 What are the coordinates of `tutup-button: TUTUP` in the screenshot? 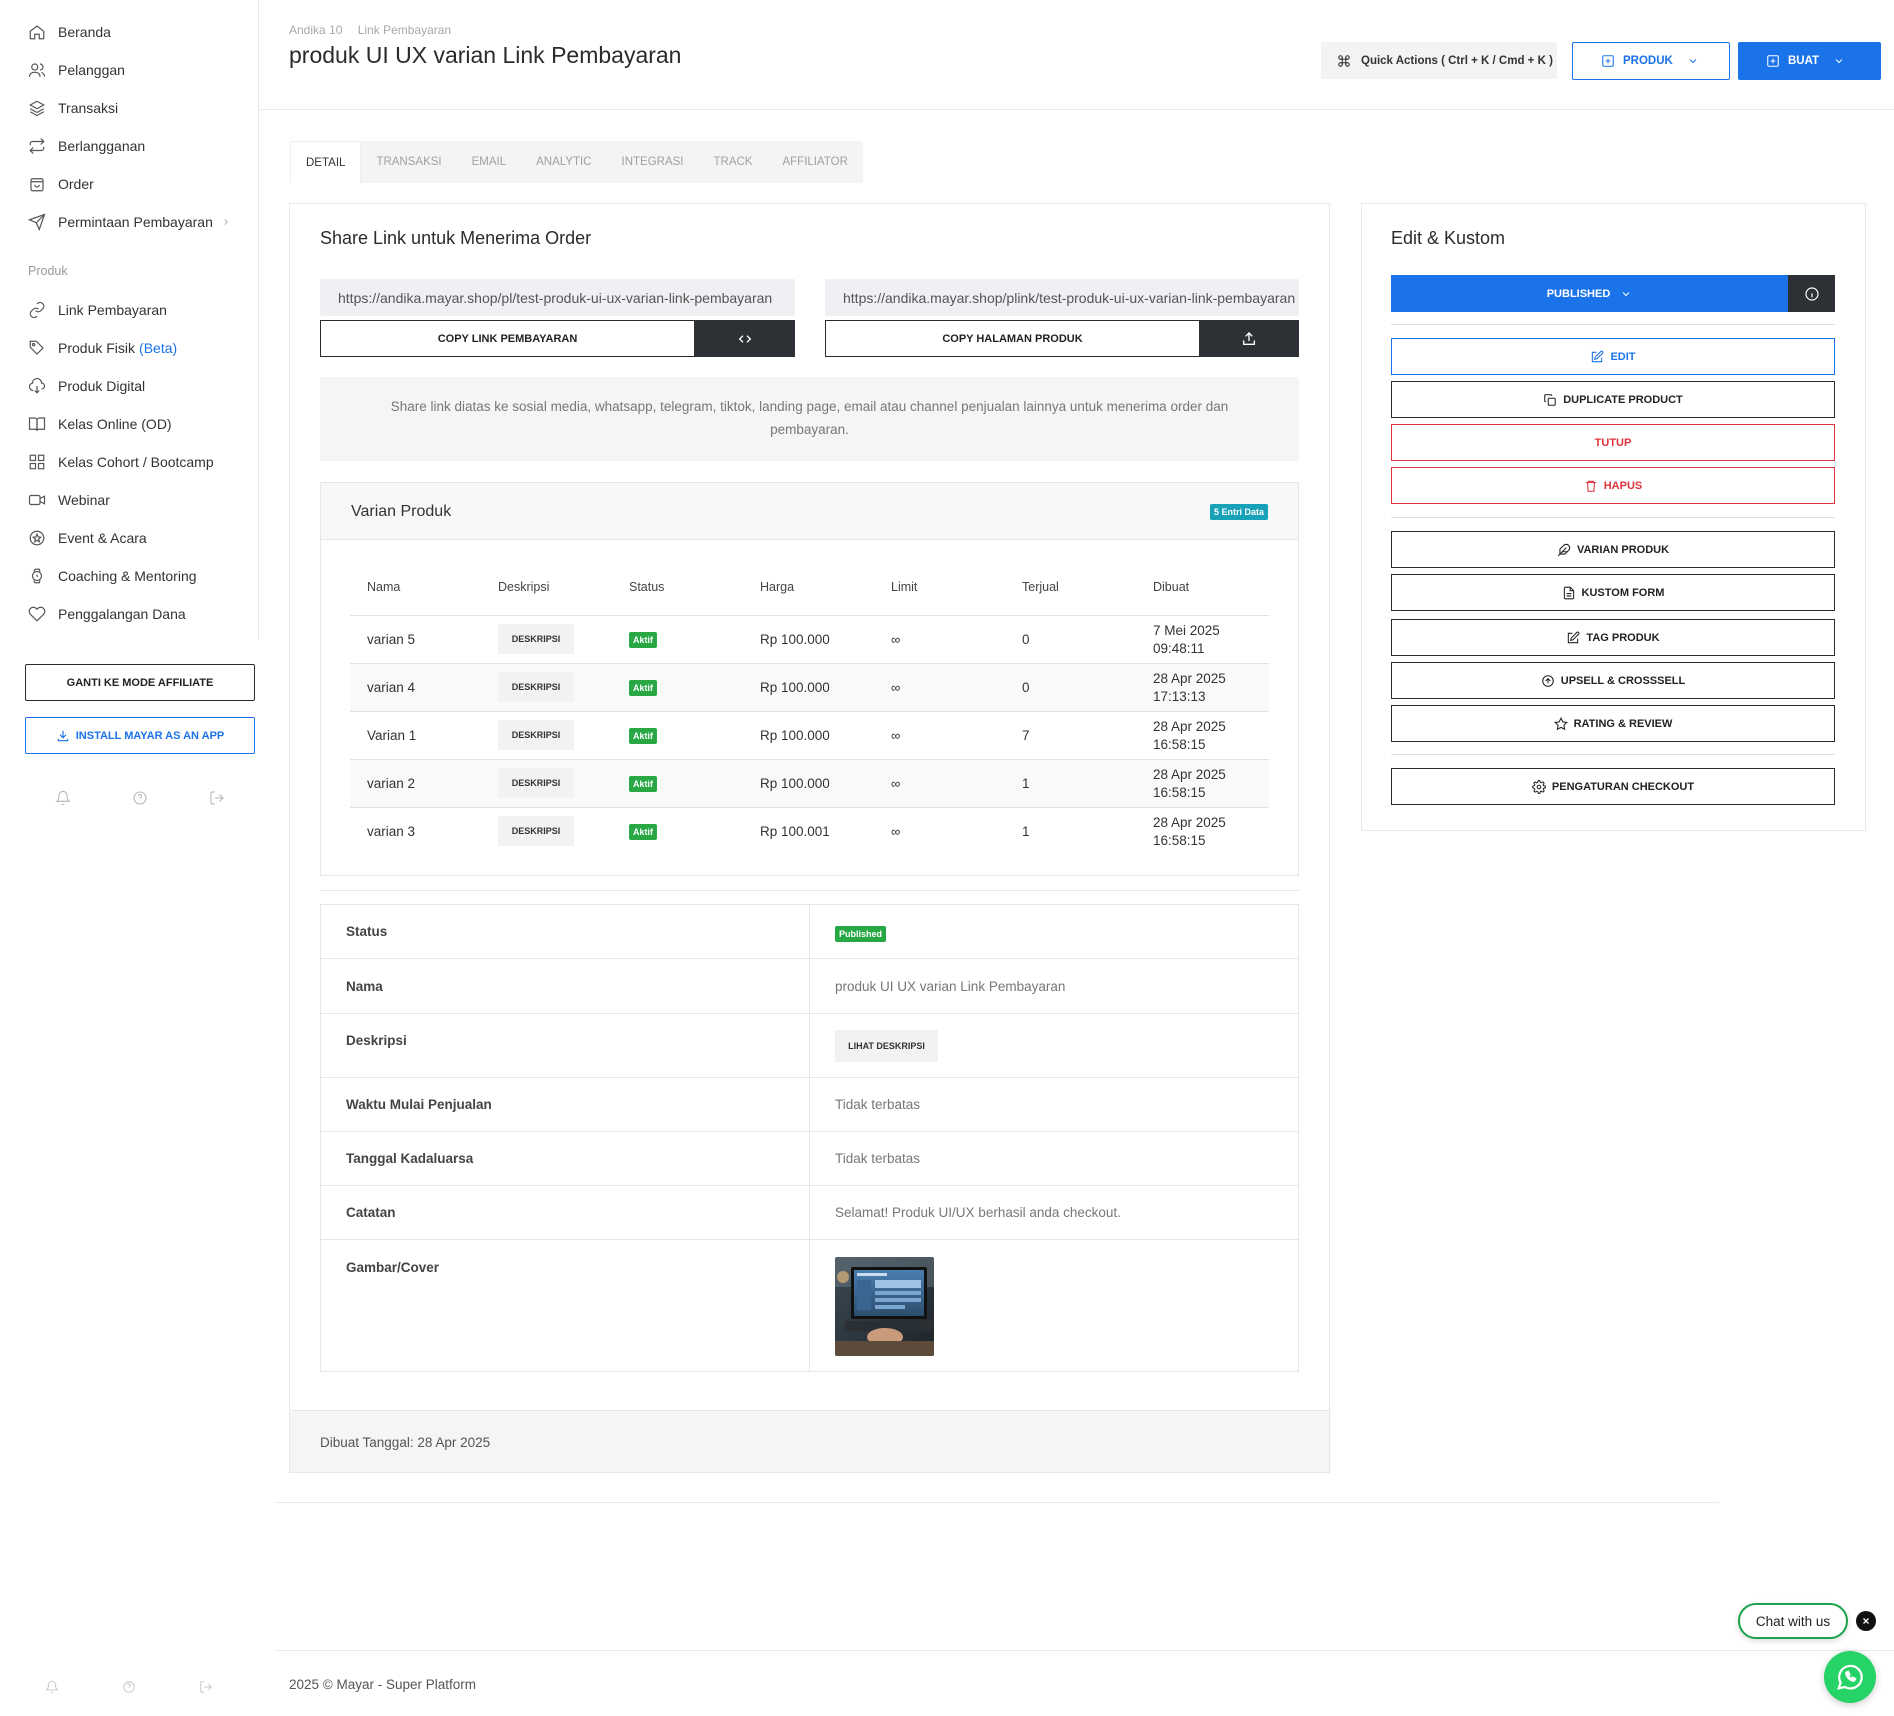 It's located at (1613, 442).